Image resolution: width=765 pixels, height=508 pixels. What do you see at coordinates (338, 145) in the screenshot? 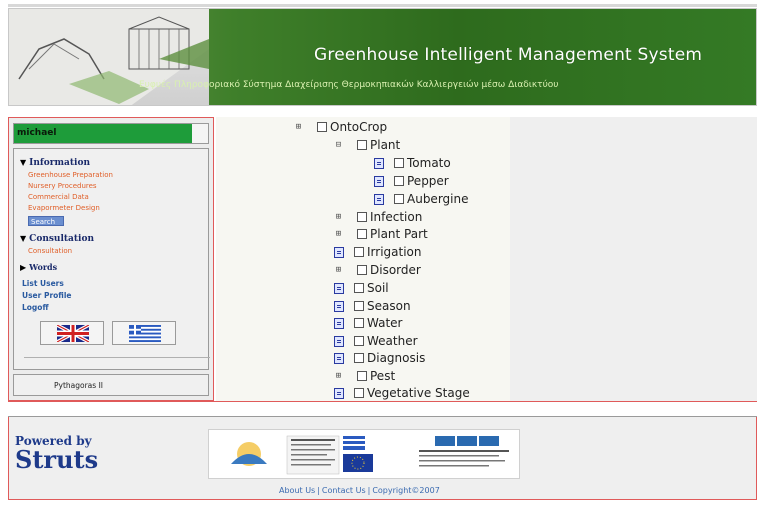
I see `collapse-icon: ⊟` at bounding box center [338, 145].